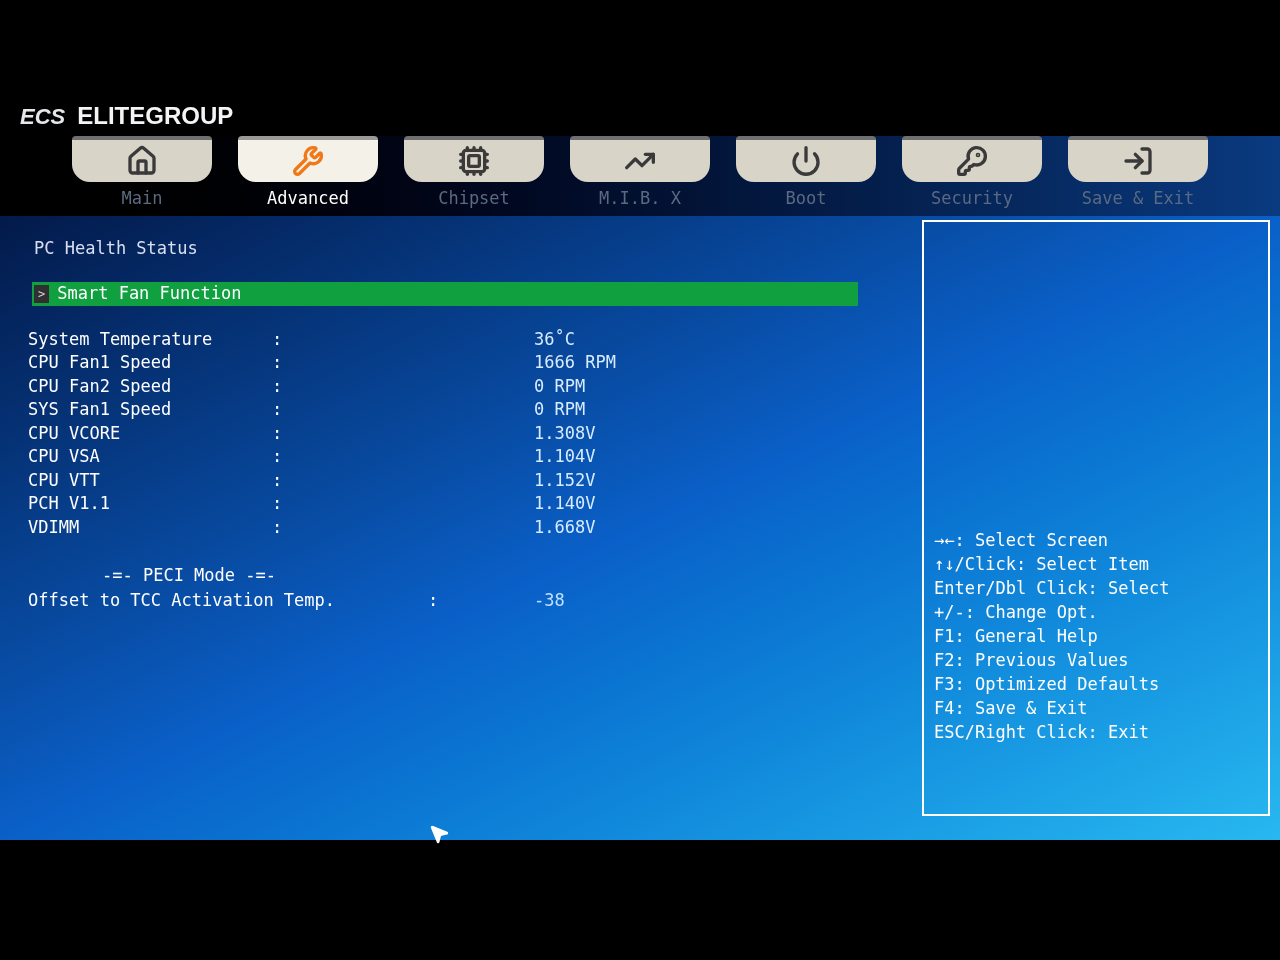 The width and height of the screenshot is (1280, 960). What do you see at coordinates (69, 503) in the screenshot?
I see `reading-label: PCH V1.1` at bounding box center [69, 503].